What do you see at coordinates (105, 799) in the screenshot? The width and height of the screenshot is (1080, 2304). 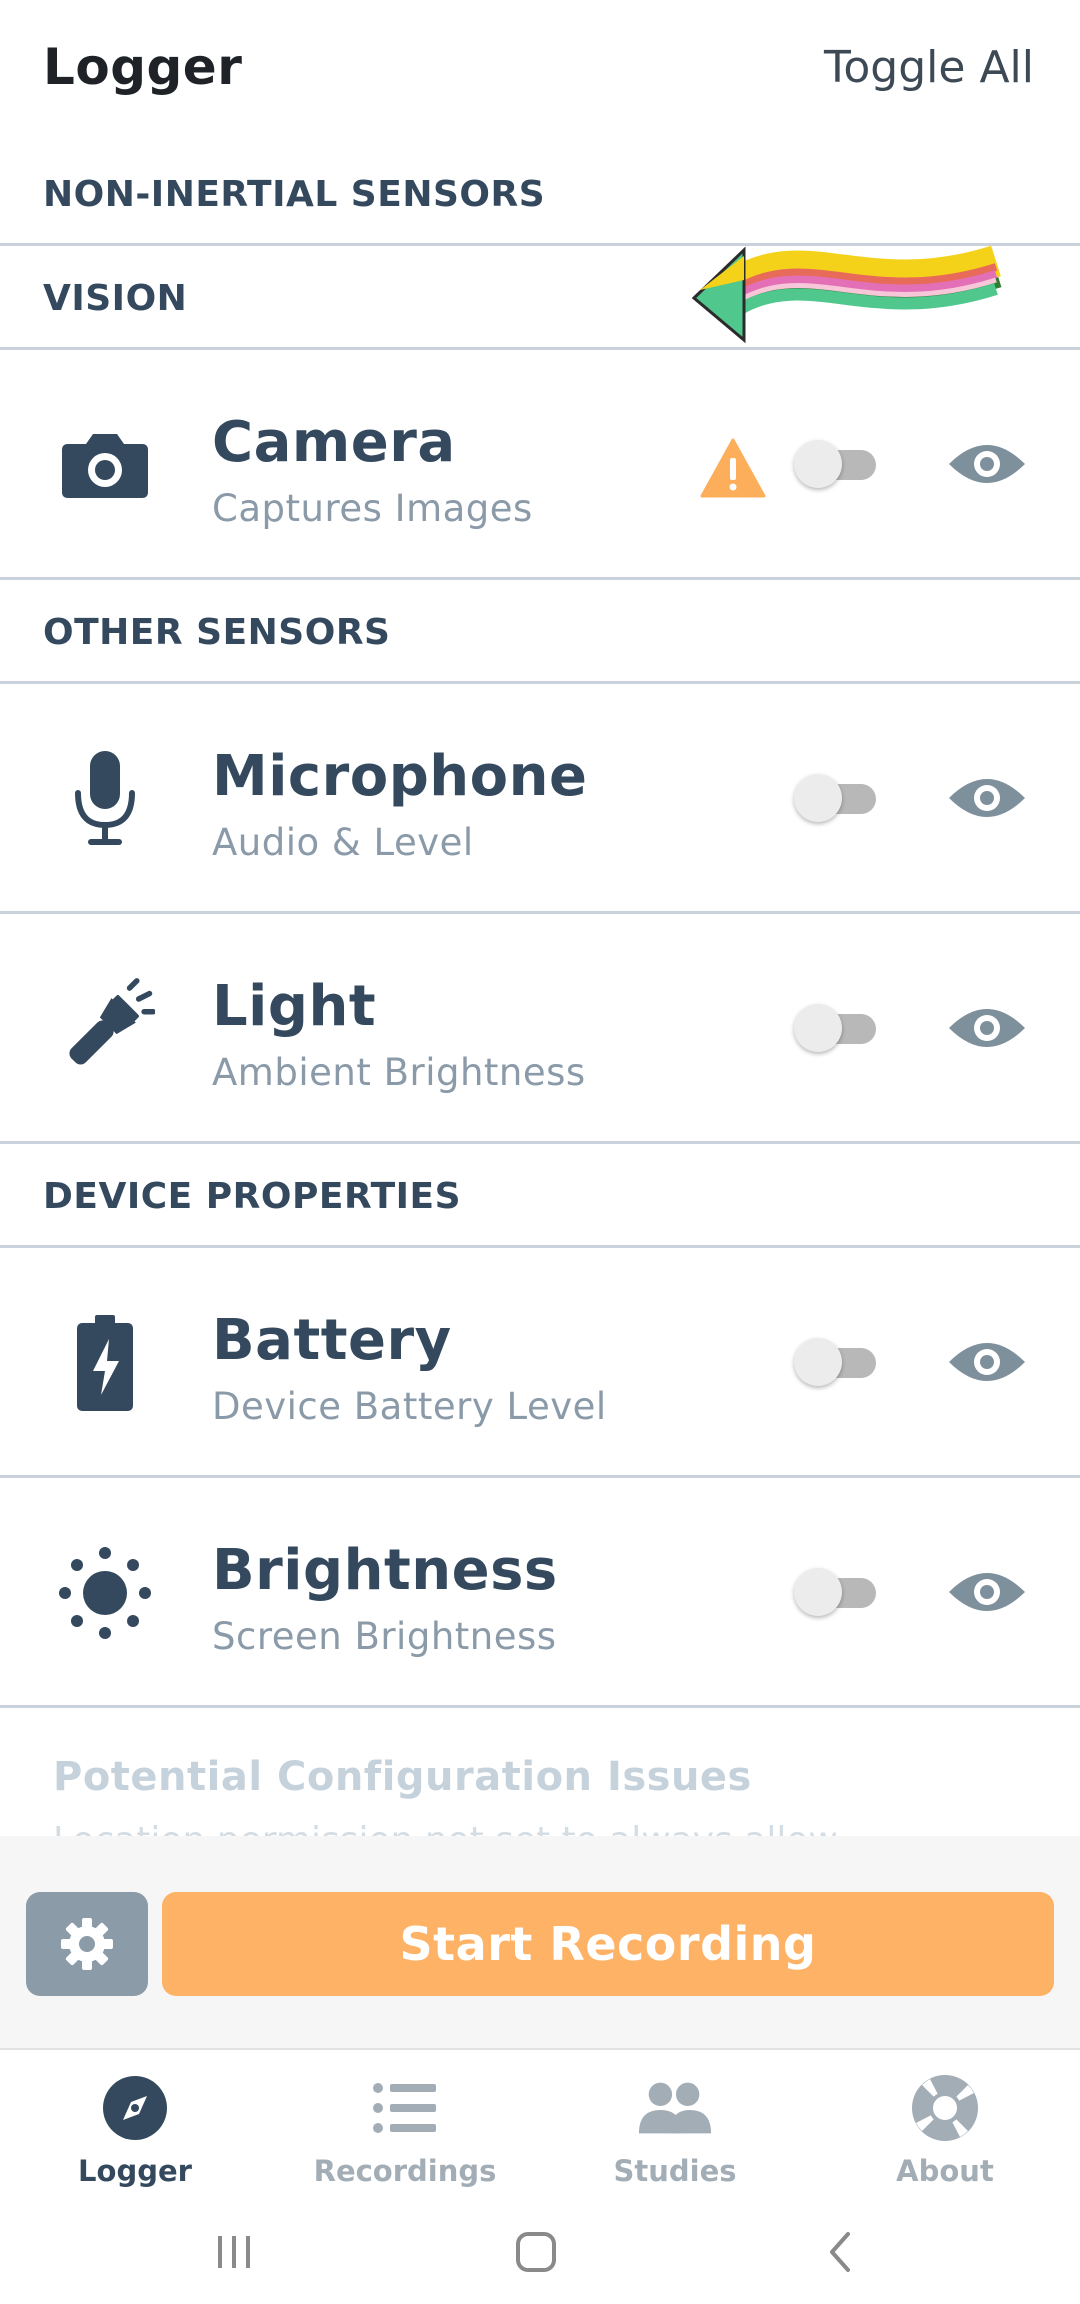 I see `microphone-icon` at bounding box center [105, 799].